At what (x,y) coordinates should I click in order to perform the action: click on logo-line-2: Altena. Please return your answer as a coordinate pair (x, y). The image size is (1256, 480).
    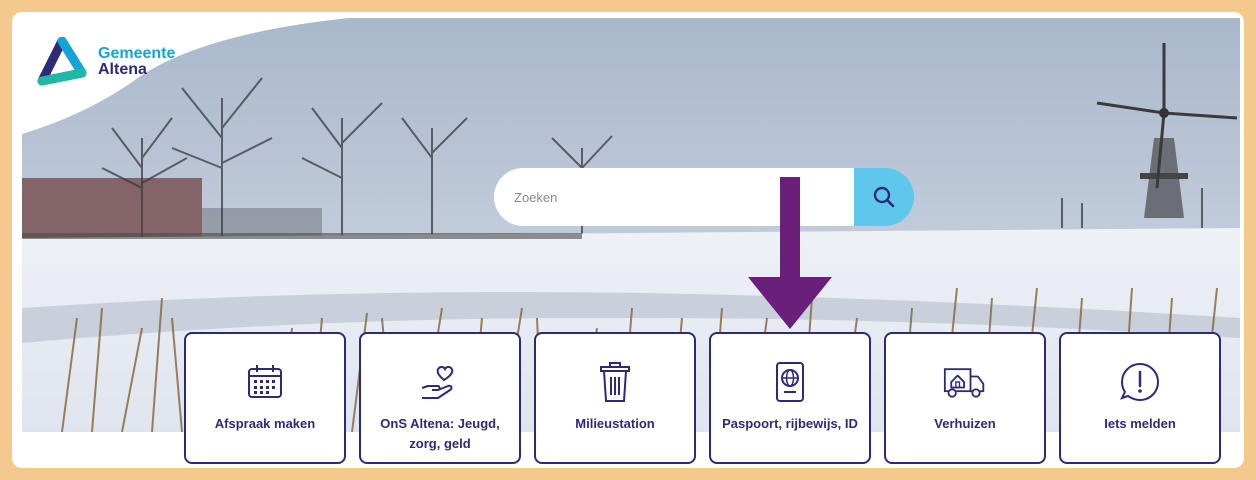
    Looking at the image, I should click on (122, 69).